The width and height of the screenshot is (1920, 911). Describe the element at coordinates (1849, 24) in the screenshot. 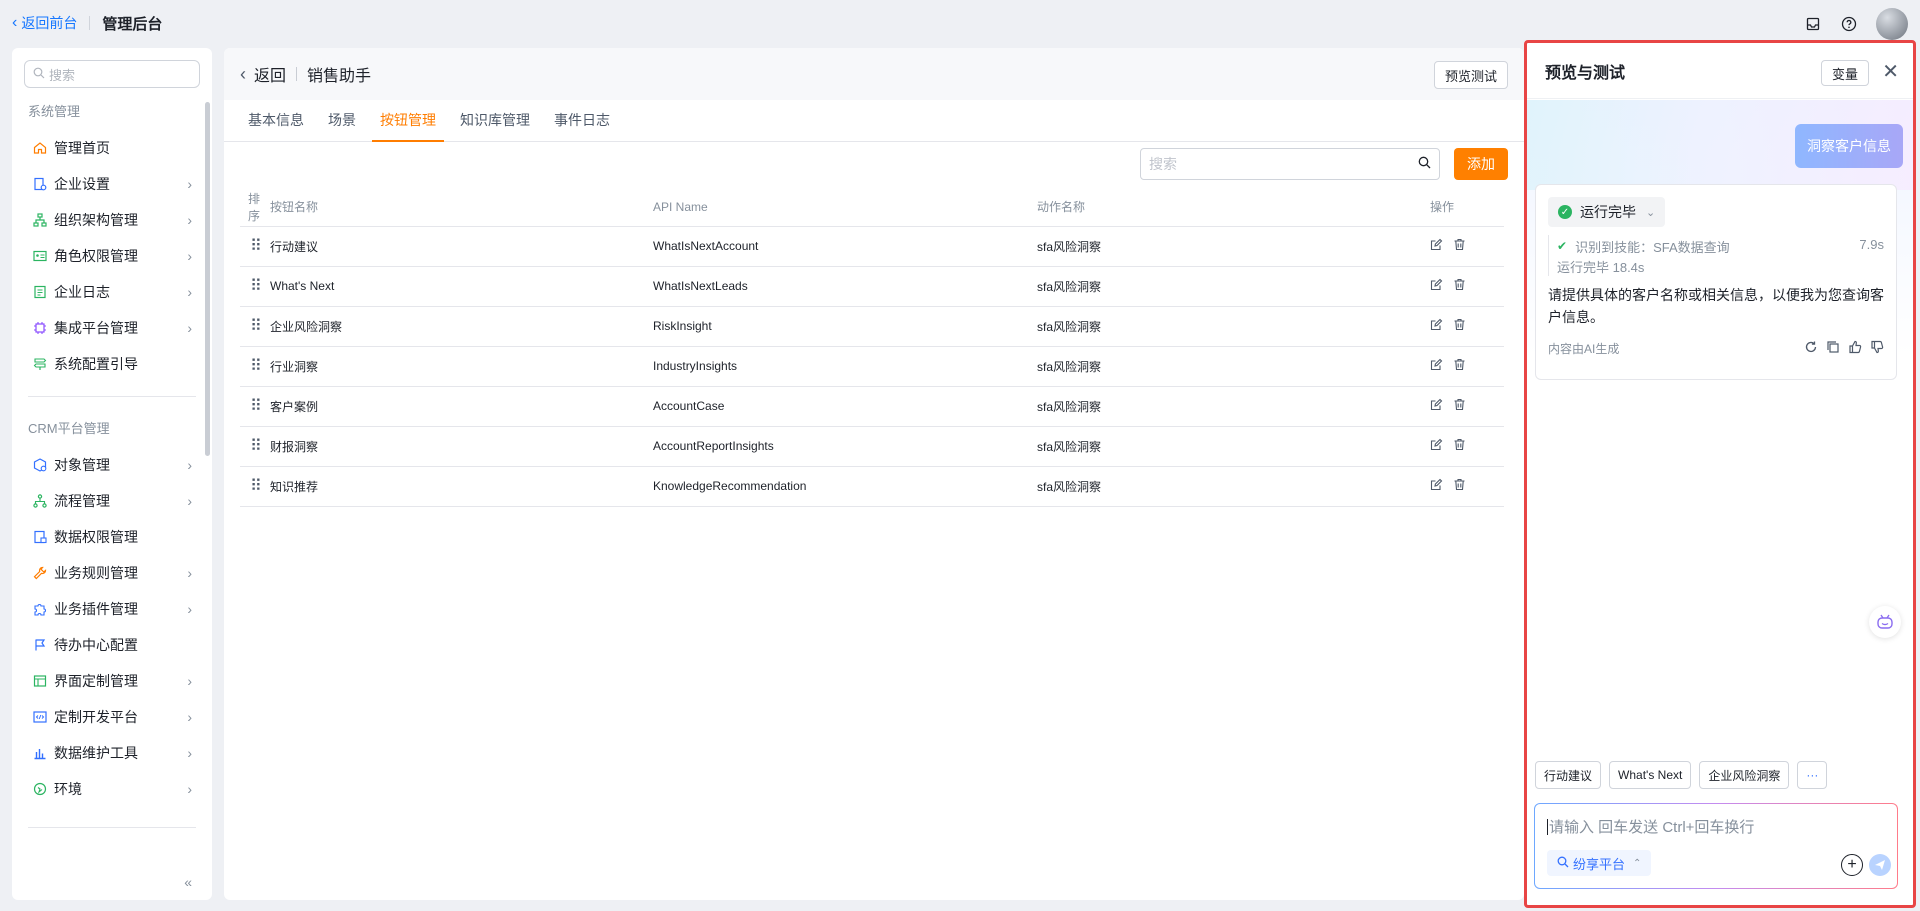

I see `help-icon` at that location.